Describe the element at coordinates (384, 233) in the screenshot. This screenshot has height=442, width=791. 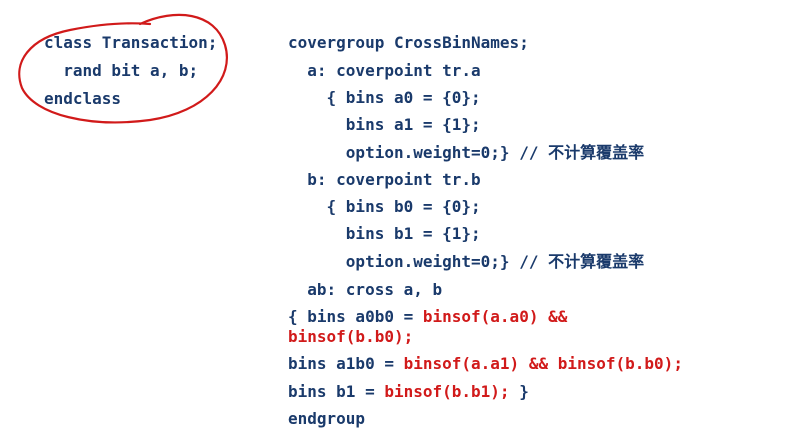
I see `bins-b1-line: bins b1 = {1};` at that location.